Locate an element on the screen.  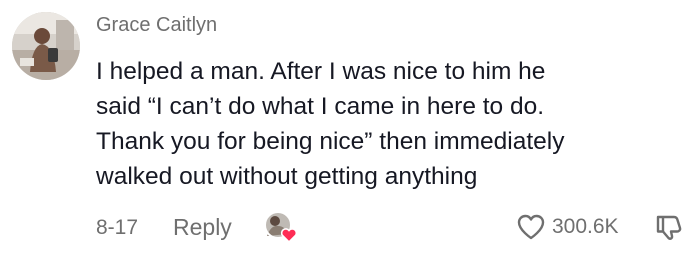
creator-liked-badge is located at coordinates (281, 227).